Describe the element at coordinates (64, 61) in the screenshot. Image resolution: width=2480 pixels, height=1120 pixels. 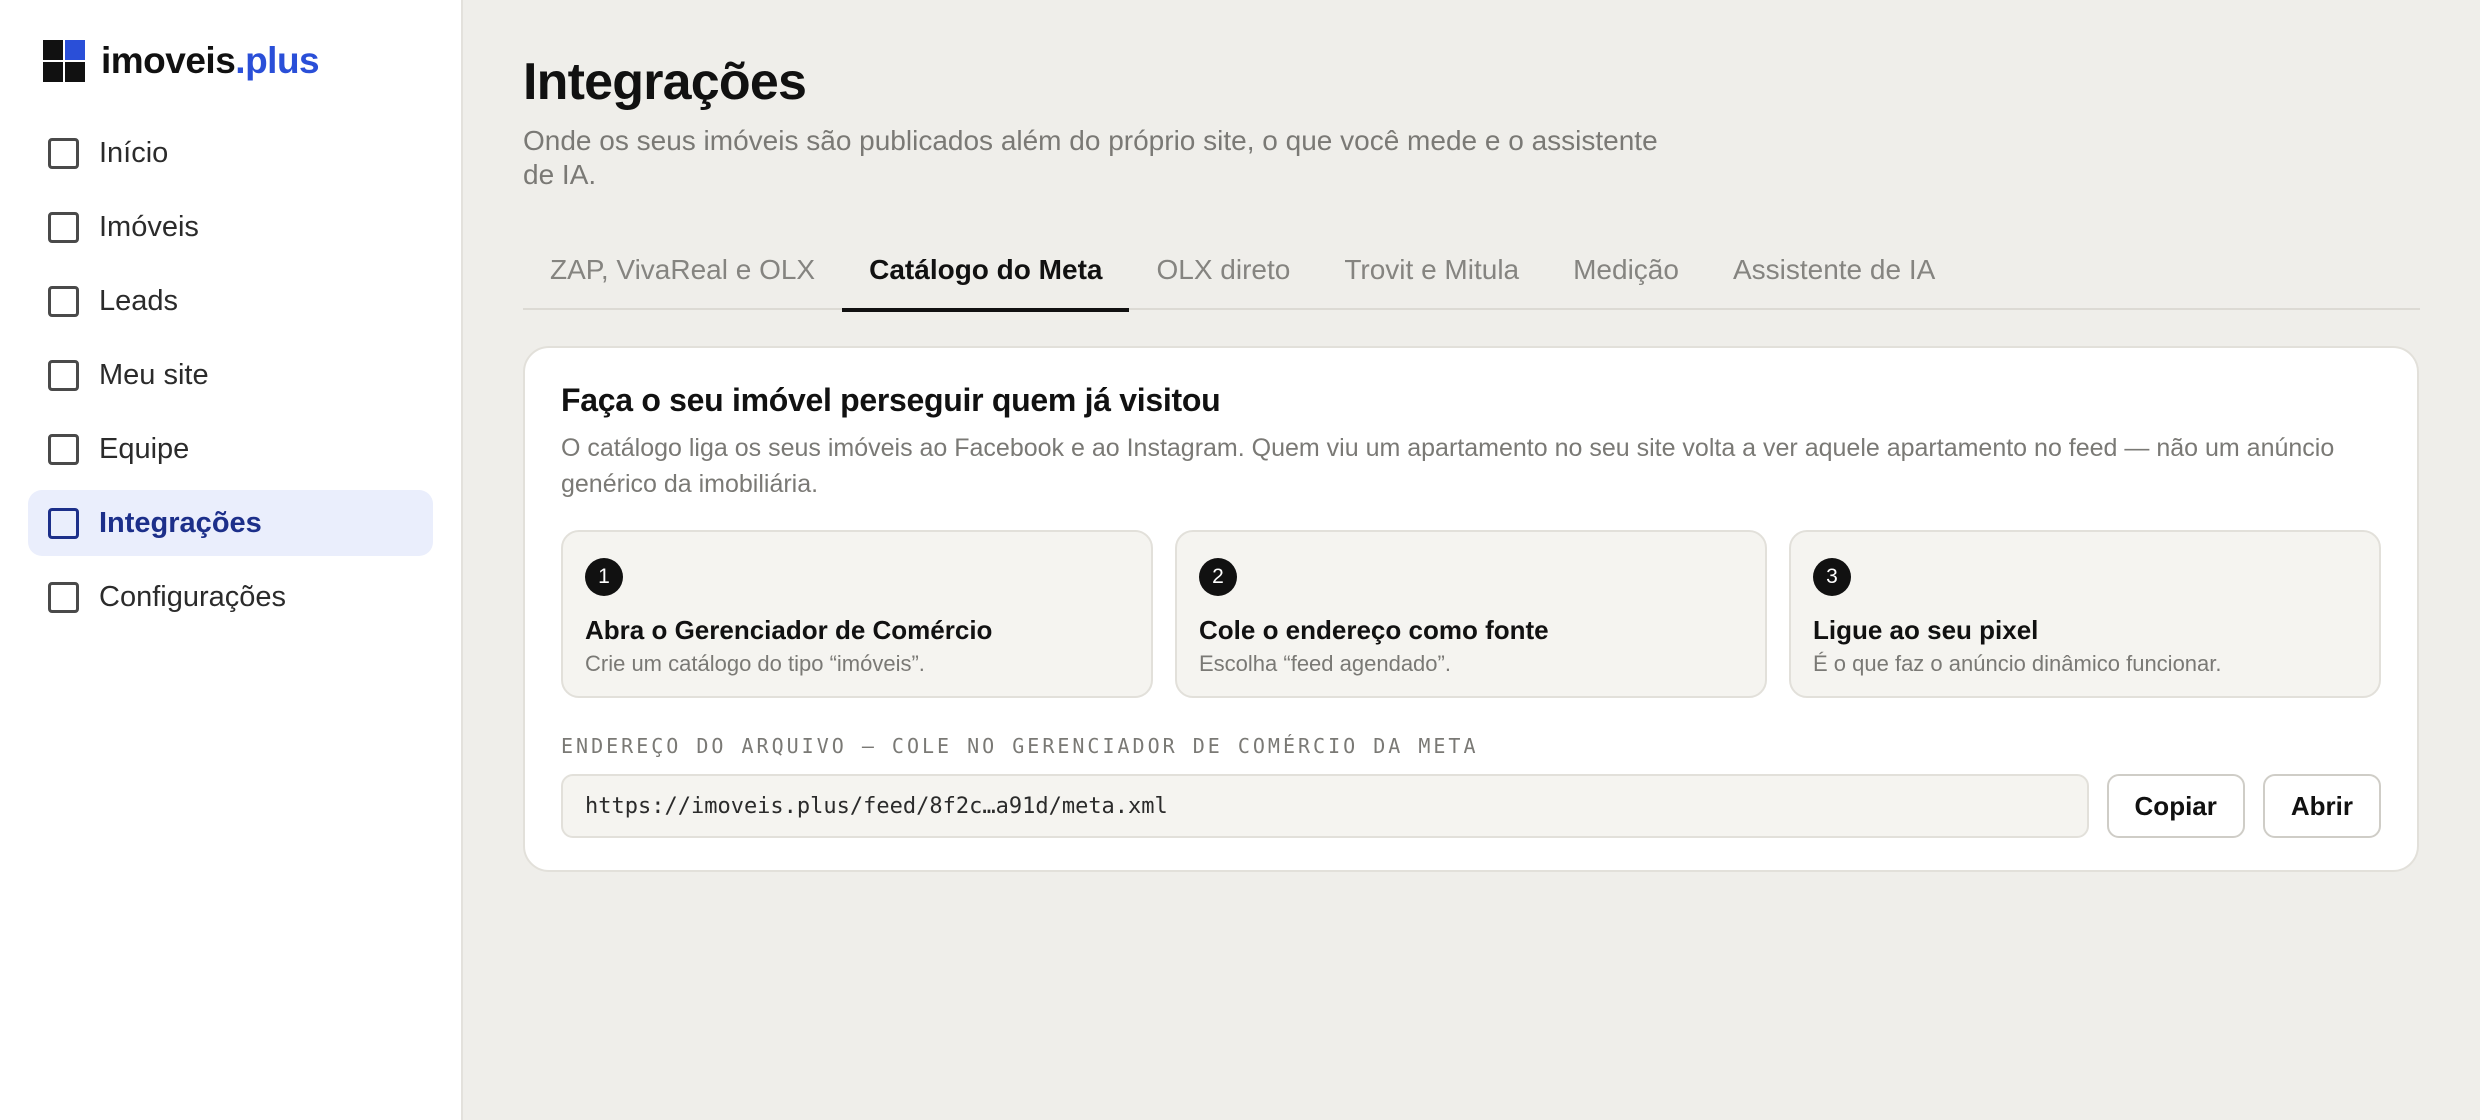
I see `logo-mark-icon` at that location.